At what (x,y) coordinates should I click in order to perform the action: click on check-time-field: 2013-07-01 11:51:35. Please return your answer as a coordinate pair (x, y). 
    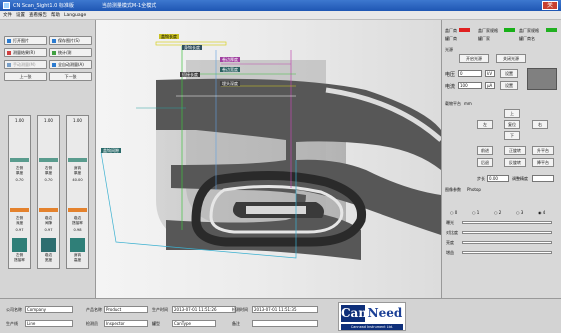
    Looking at the image, I should click on (285, 309).